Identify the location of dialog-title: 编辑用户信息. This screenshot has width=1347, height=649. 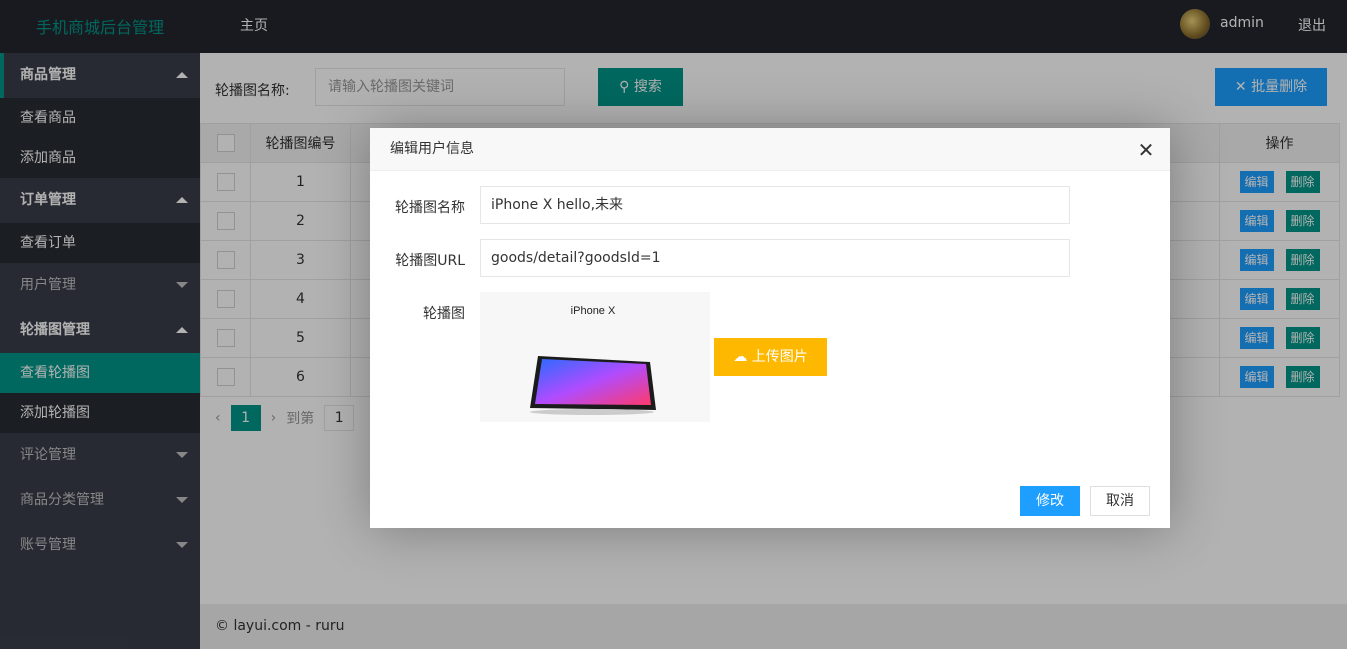
(770, 149).